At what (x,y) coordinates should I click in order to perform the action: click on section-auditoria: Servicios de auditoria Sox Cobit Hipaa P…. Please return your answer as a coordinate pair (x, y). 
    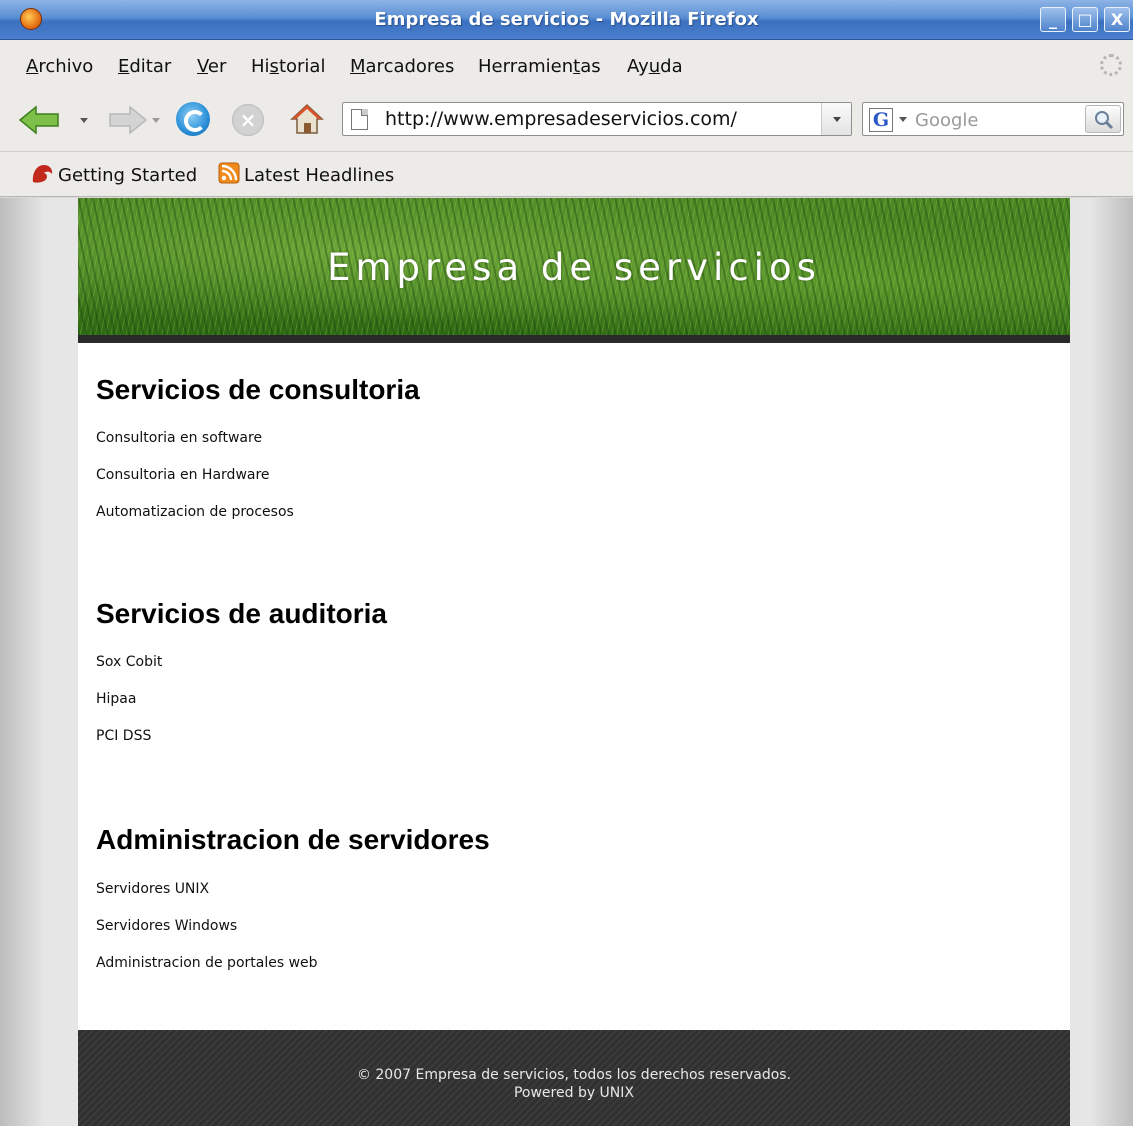
    Looking at the image, I should click on (241, 671).